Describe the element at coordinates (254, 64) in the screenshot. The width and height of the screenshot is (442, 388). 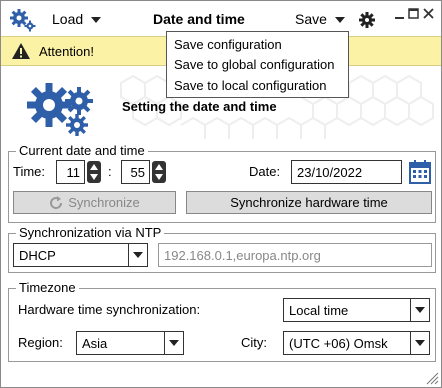
I see `menu-item-save-global-configuration: Save to global configuration` at that location.